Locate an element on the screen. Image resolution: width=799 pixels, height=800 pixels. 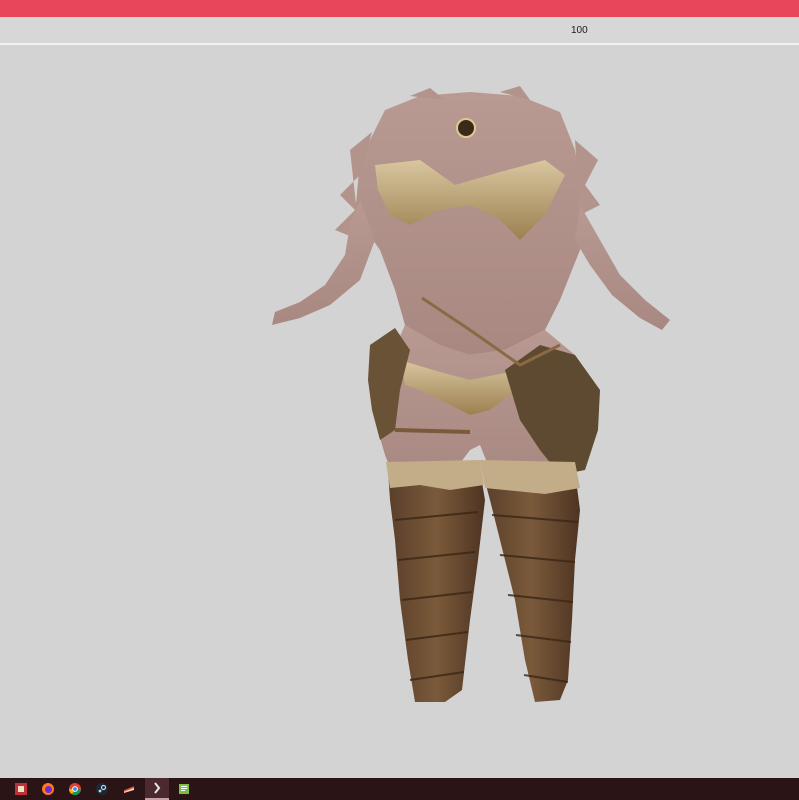
model-left-boot is located at coordinates (436, 586).